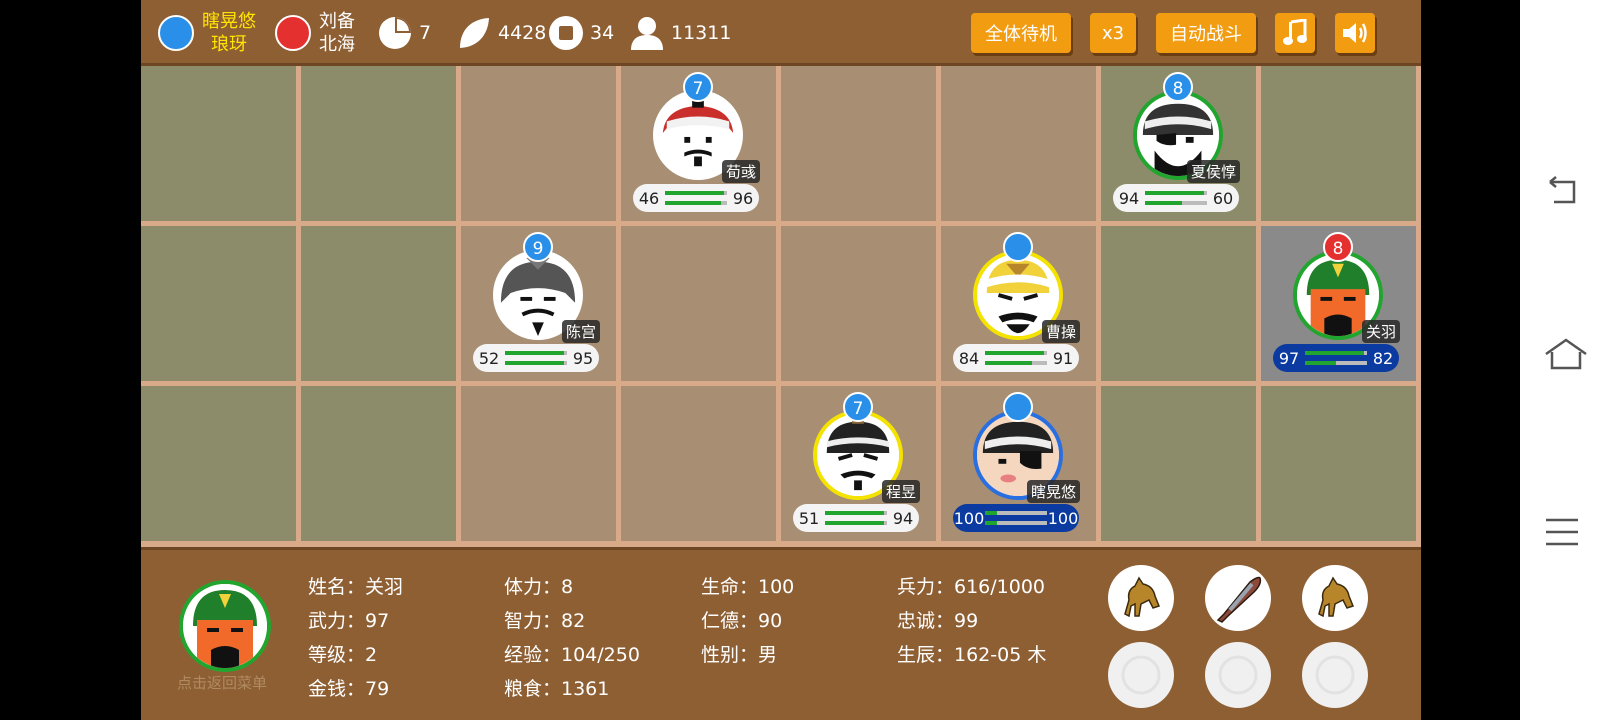  I want to click on home-icon, so click(1566, 354).